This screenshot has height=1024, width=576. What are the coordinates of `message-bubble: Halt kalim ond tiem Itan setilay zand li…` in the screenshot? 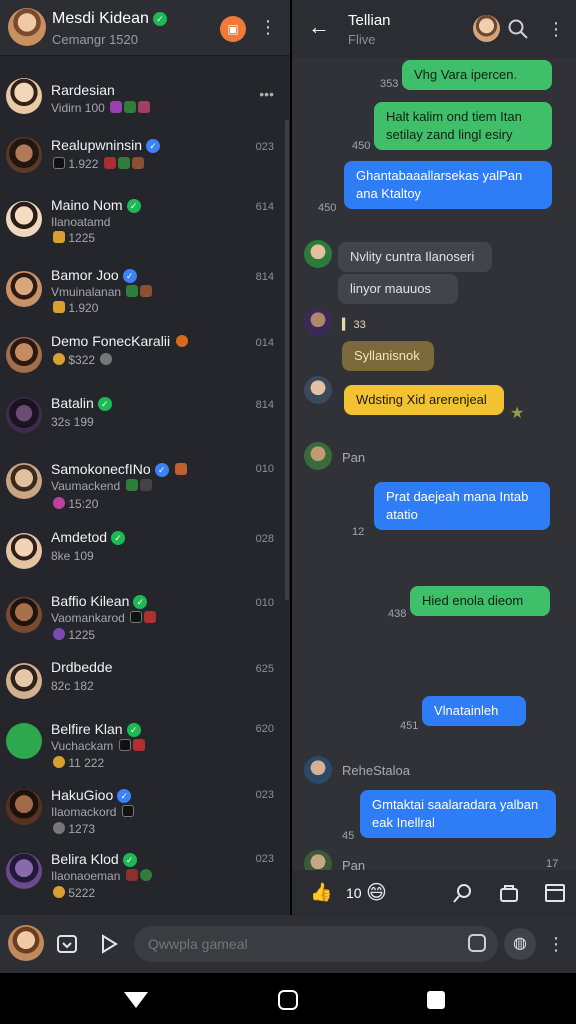 It's located at (463, 126).